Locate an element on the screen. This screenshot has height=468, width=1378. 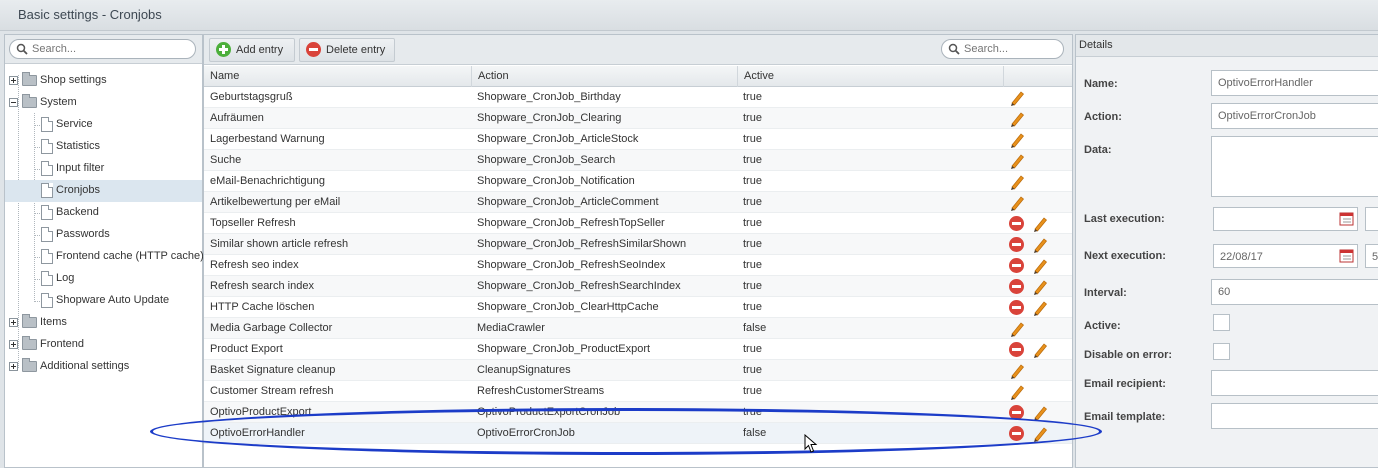
next-execution-date-field: 22/08/17 is located at coordinates (1285, 256).